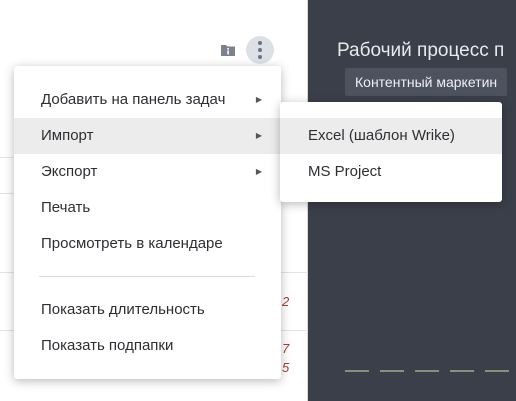  What do you see at coordinates (107, 345) in the screenshot?
I see `menu-item-label: Показать подпапки` at bounding box center [107, 345].